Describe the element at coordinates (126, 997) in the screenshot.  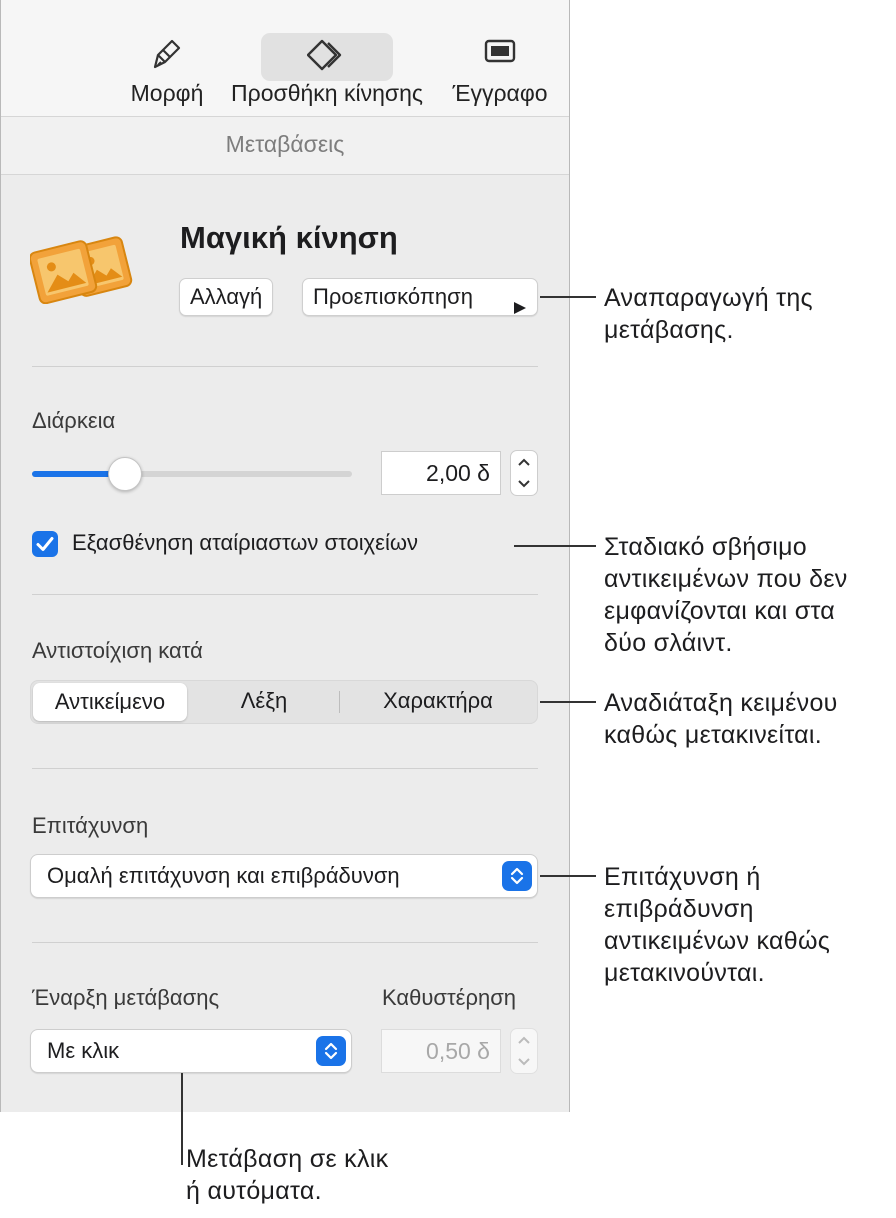
I see `start-label: Έναρξη μετάβασης` at that location.